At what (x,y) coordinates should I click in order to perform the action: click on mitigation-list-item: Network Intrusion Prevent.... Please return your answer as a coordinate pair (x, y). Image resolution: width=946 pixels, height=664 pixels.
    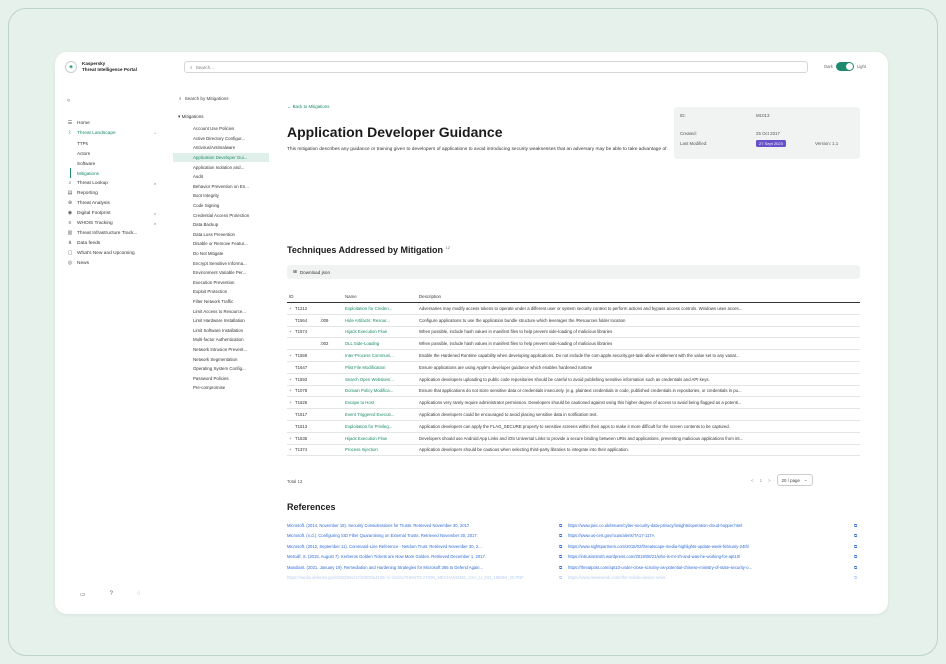
    Looking at the image, I should click on (221, 350).